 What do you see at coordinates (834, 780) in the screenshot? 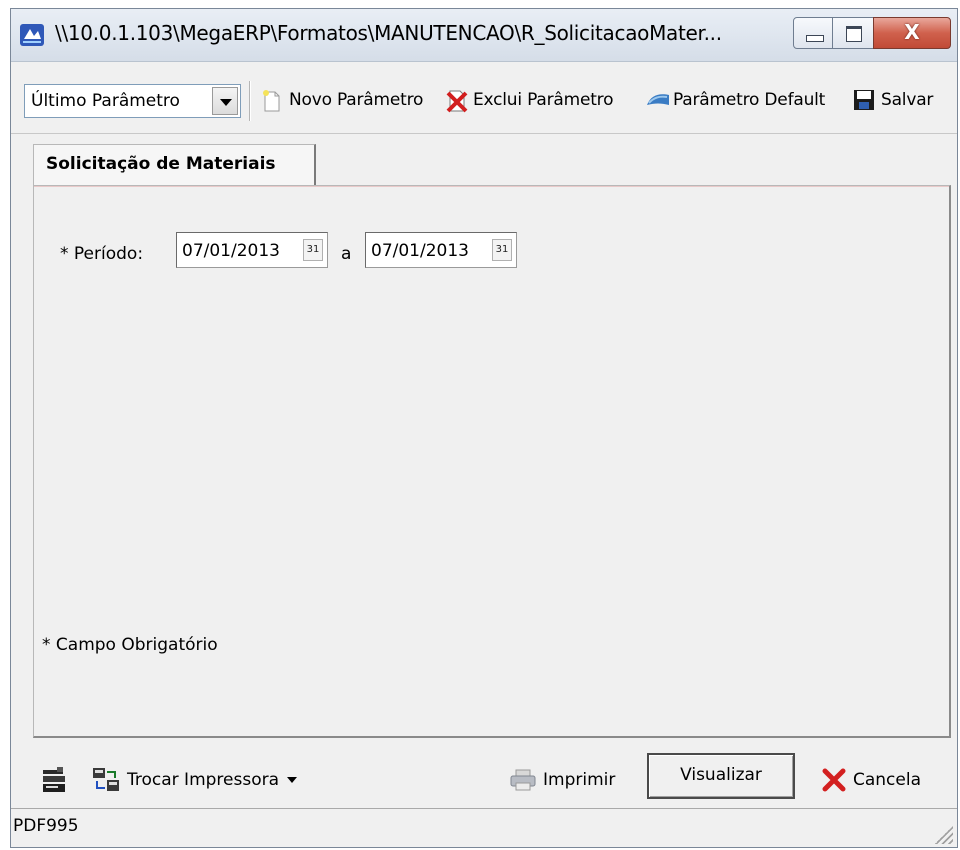
I see `red-x-icon` at bounding box center [834, 780].